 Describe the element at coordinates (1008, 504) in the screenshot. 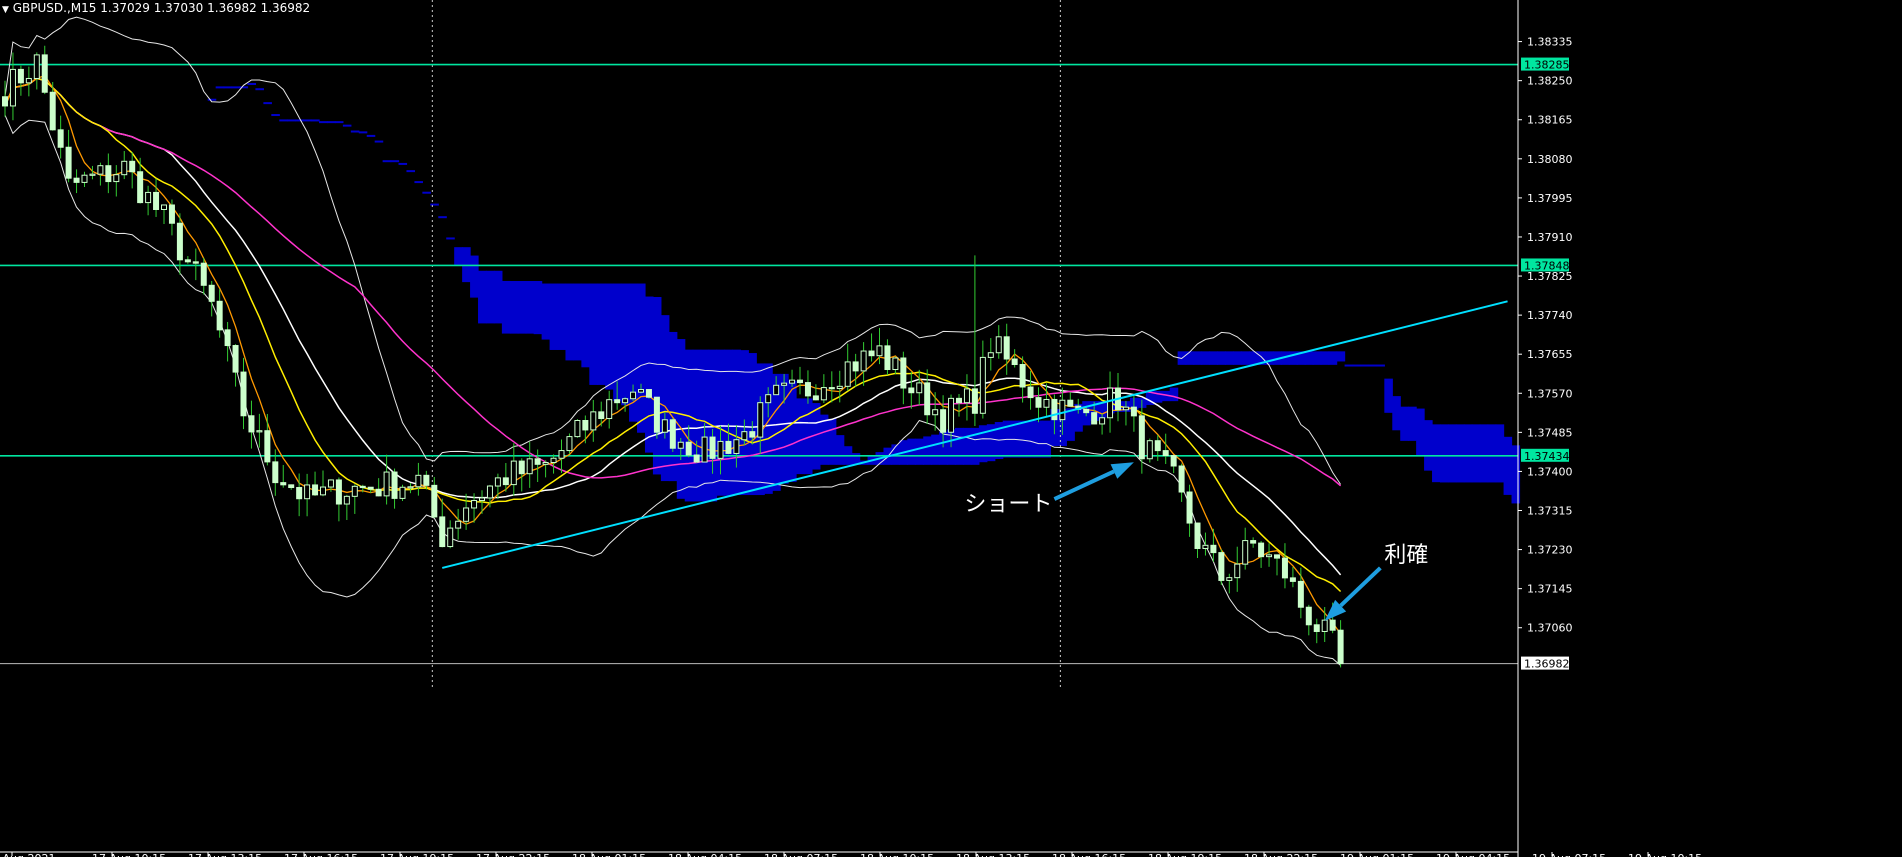

I see `annotation-text: ショート` at that location.